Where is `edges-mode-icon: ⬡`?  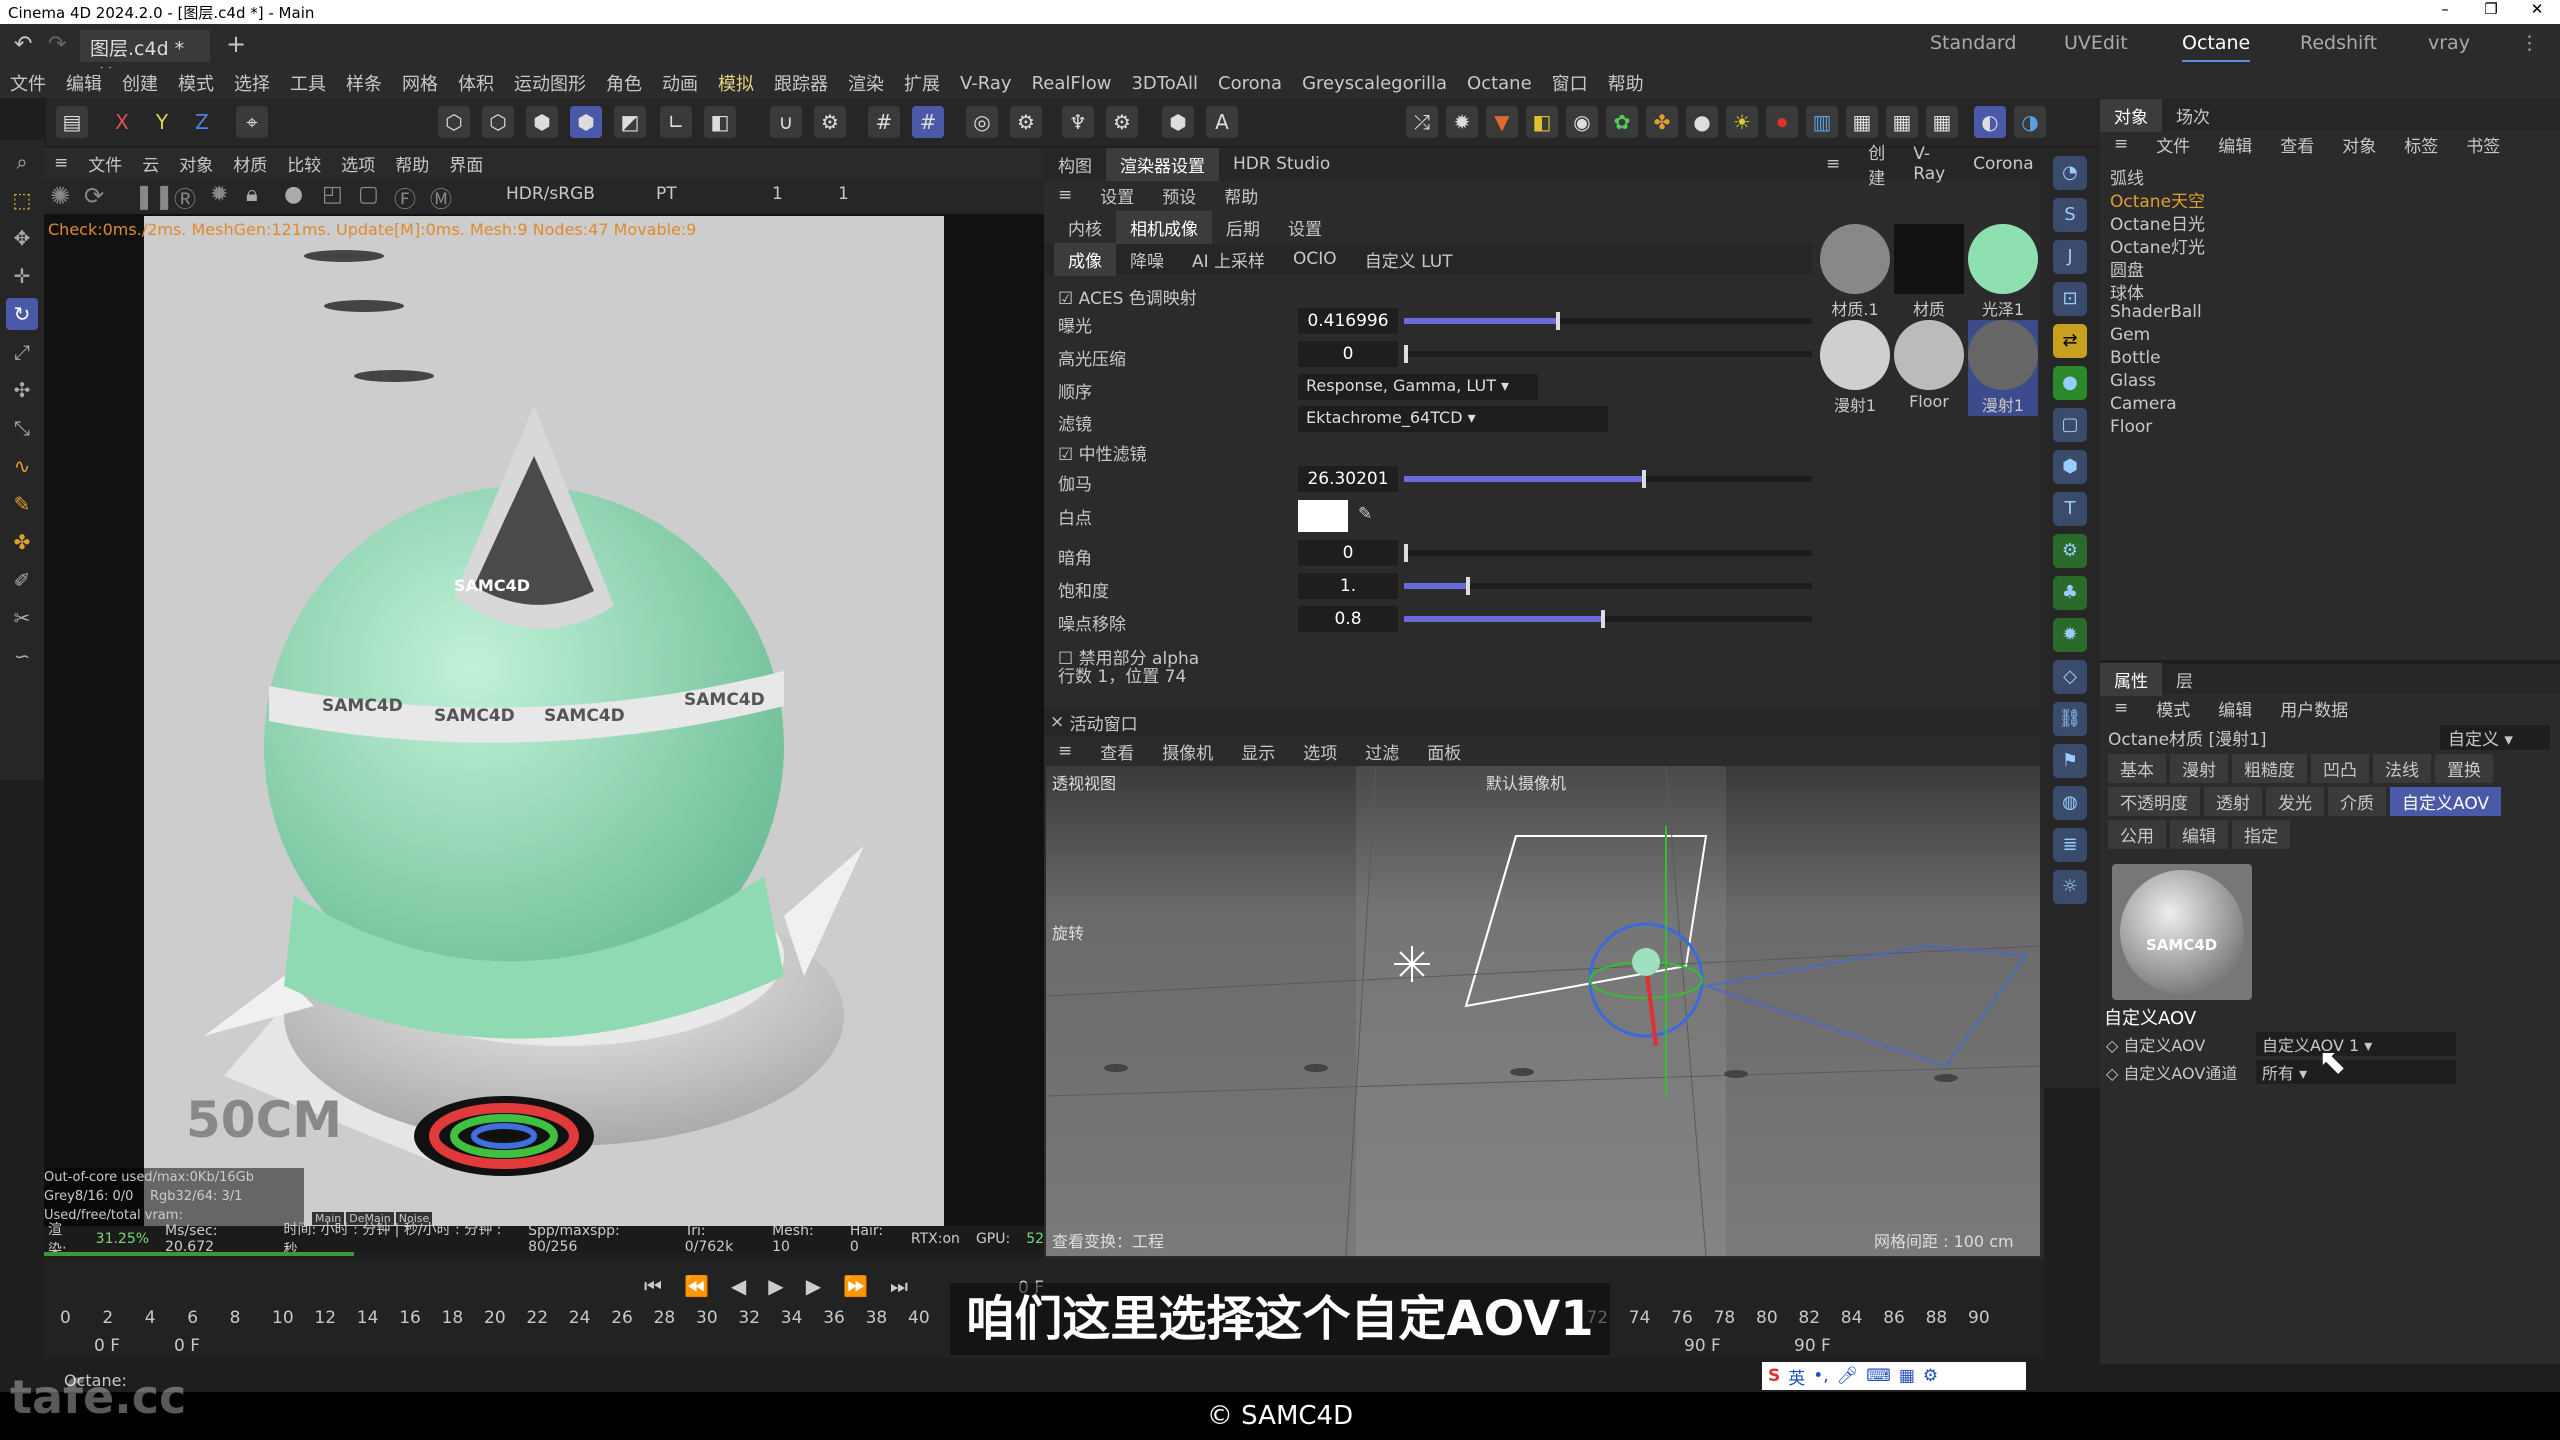 edges-mode-icon: ⬡ is located at coordinates (498, 122).